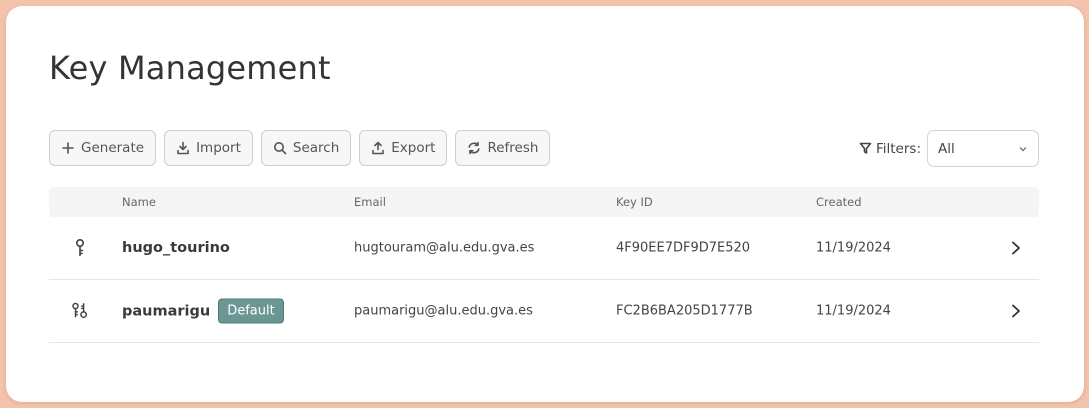  Describe the element at coordinates (634, 202) in the screenshot. I see `column-header-key-id: Key ID` at that location.